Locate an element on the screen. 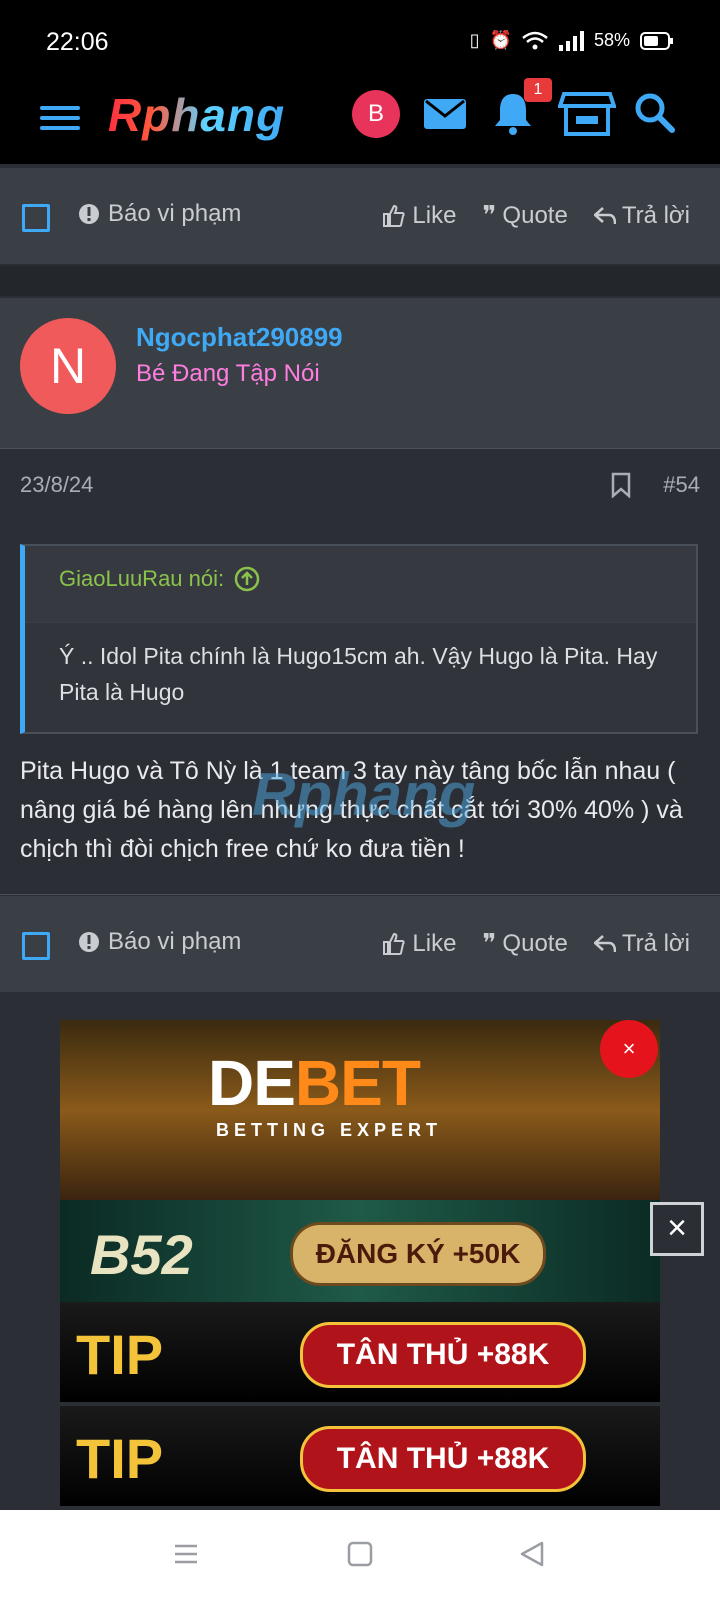 Image resolution: width=720 pixels, height=1600 pixels. post-number: #54 is located at coordinates (681, 485).